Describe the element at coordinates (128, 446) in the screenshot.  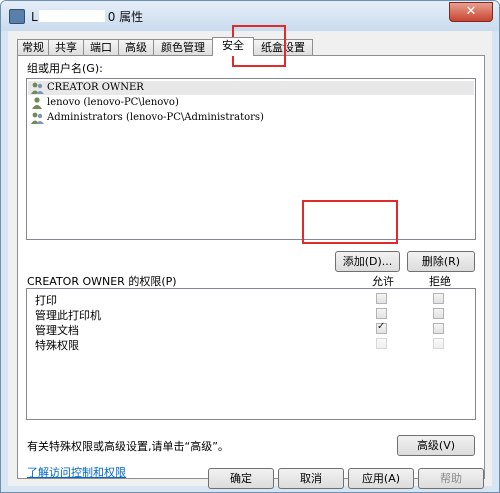
I see `advanced-hint-text: 有关特殊权限或高级设置,请单击“高级”。` at that location.